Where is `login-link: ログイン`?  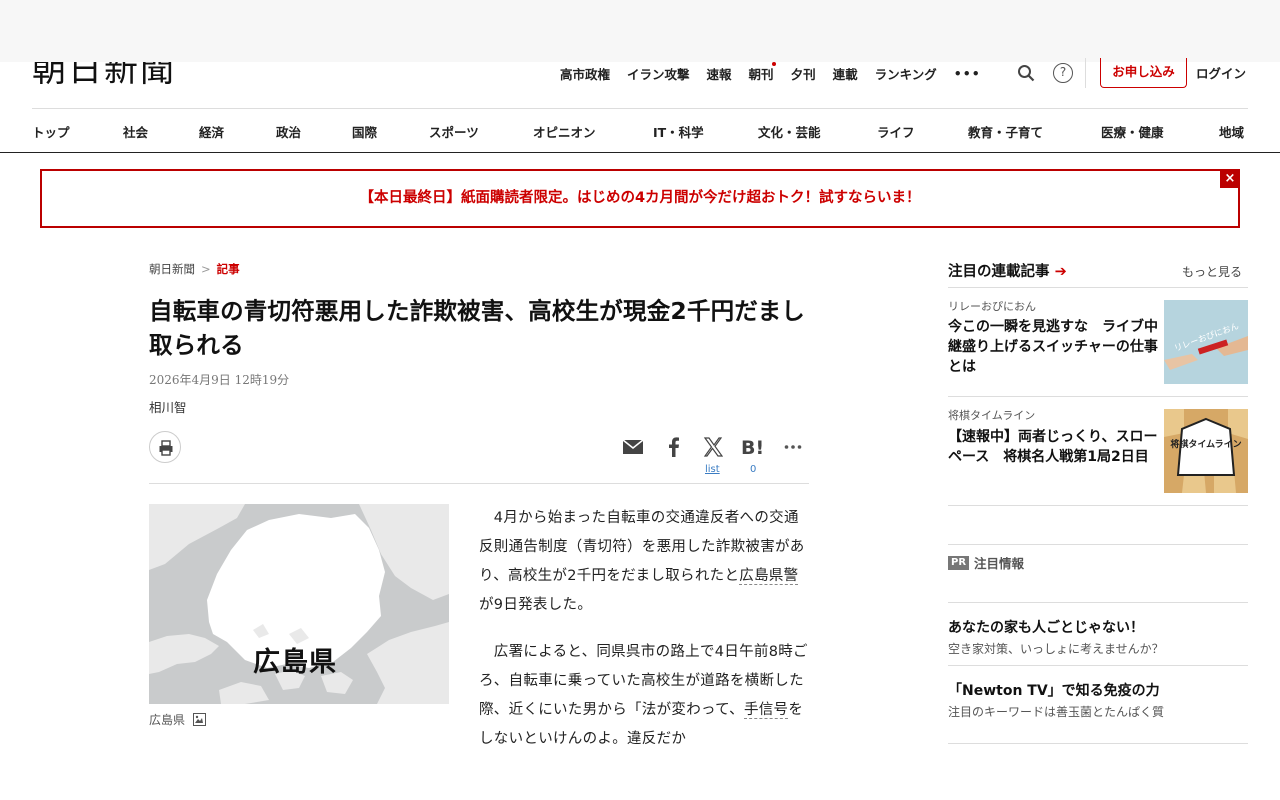
login-link: ログイン is located at coordinates (1221, 72).